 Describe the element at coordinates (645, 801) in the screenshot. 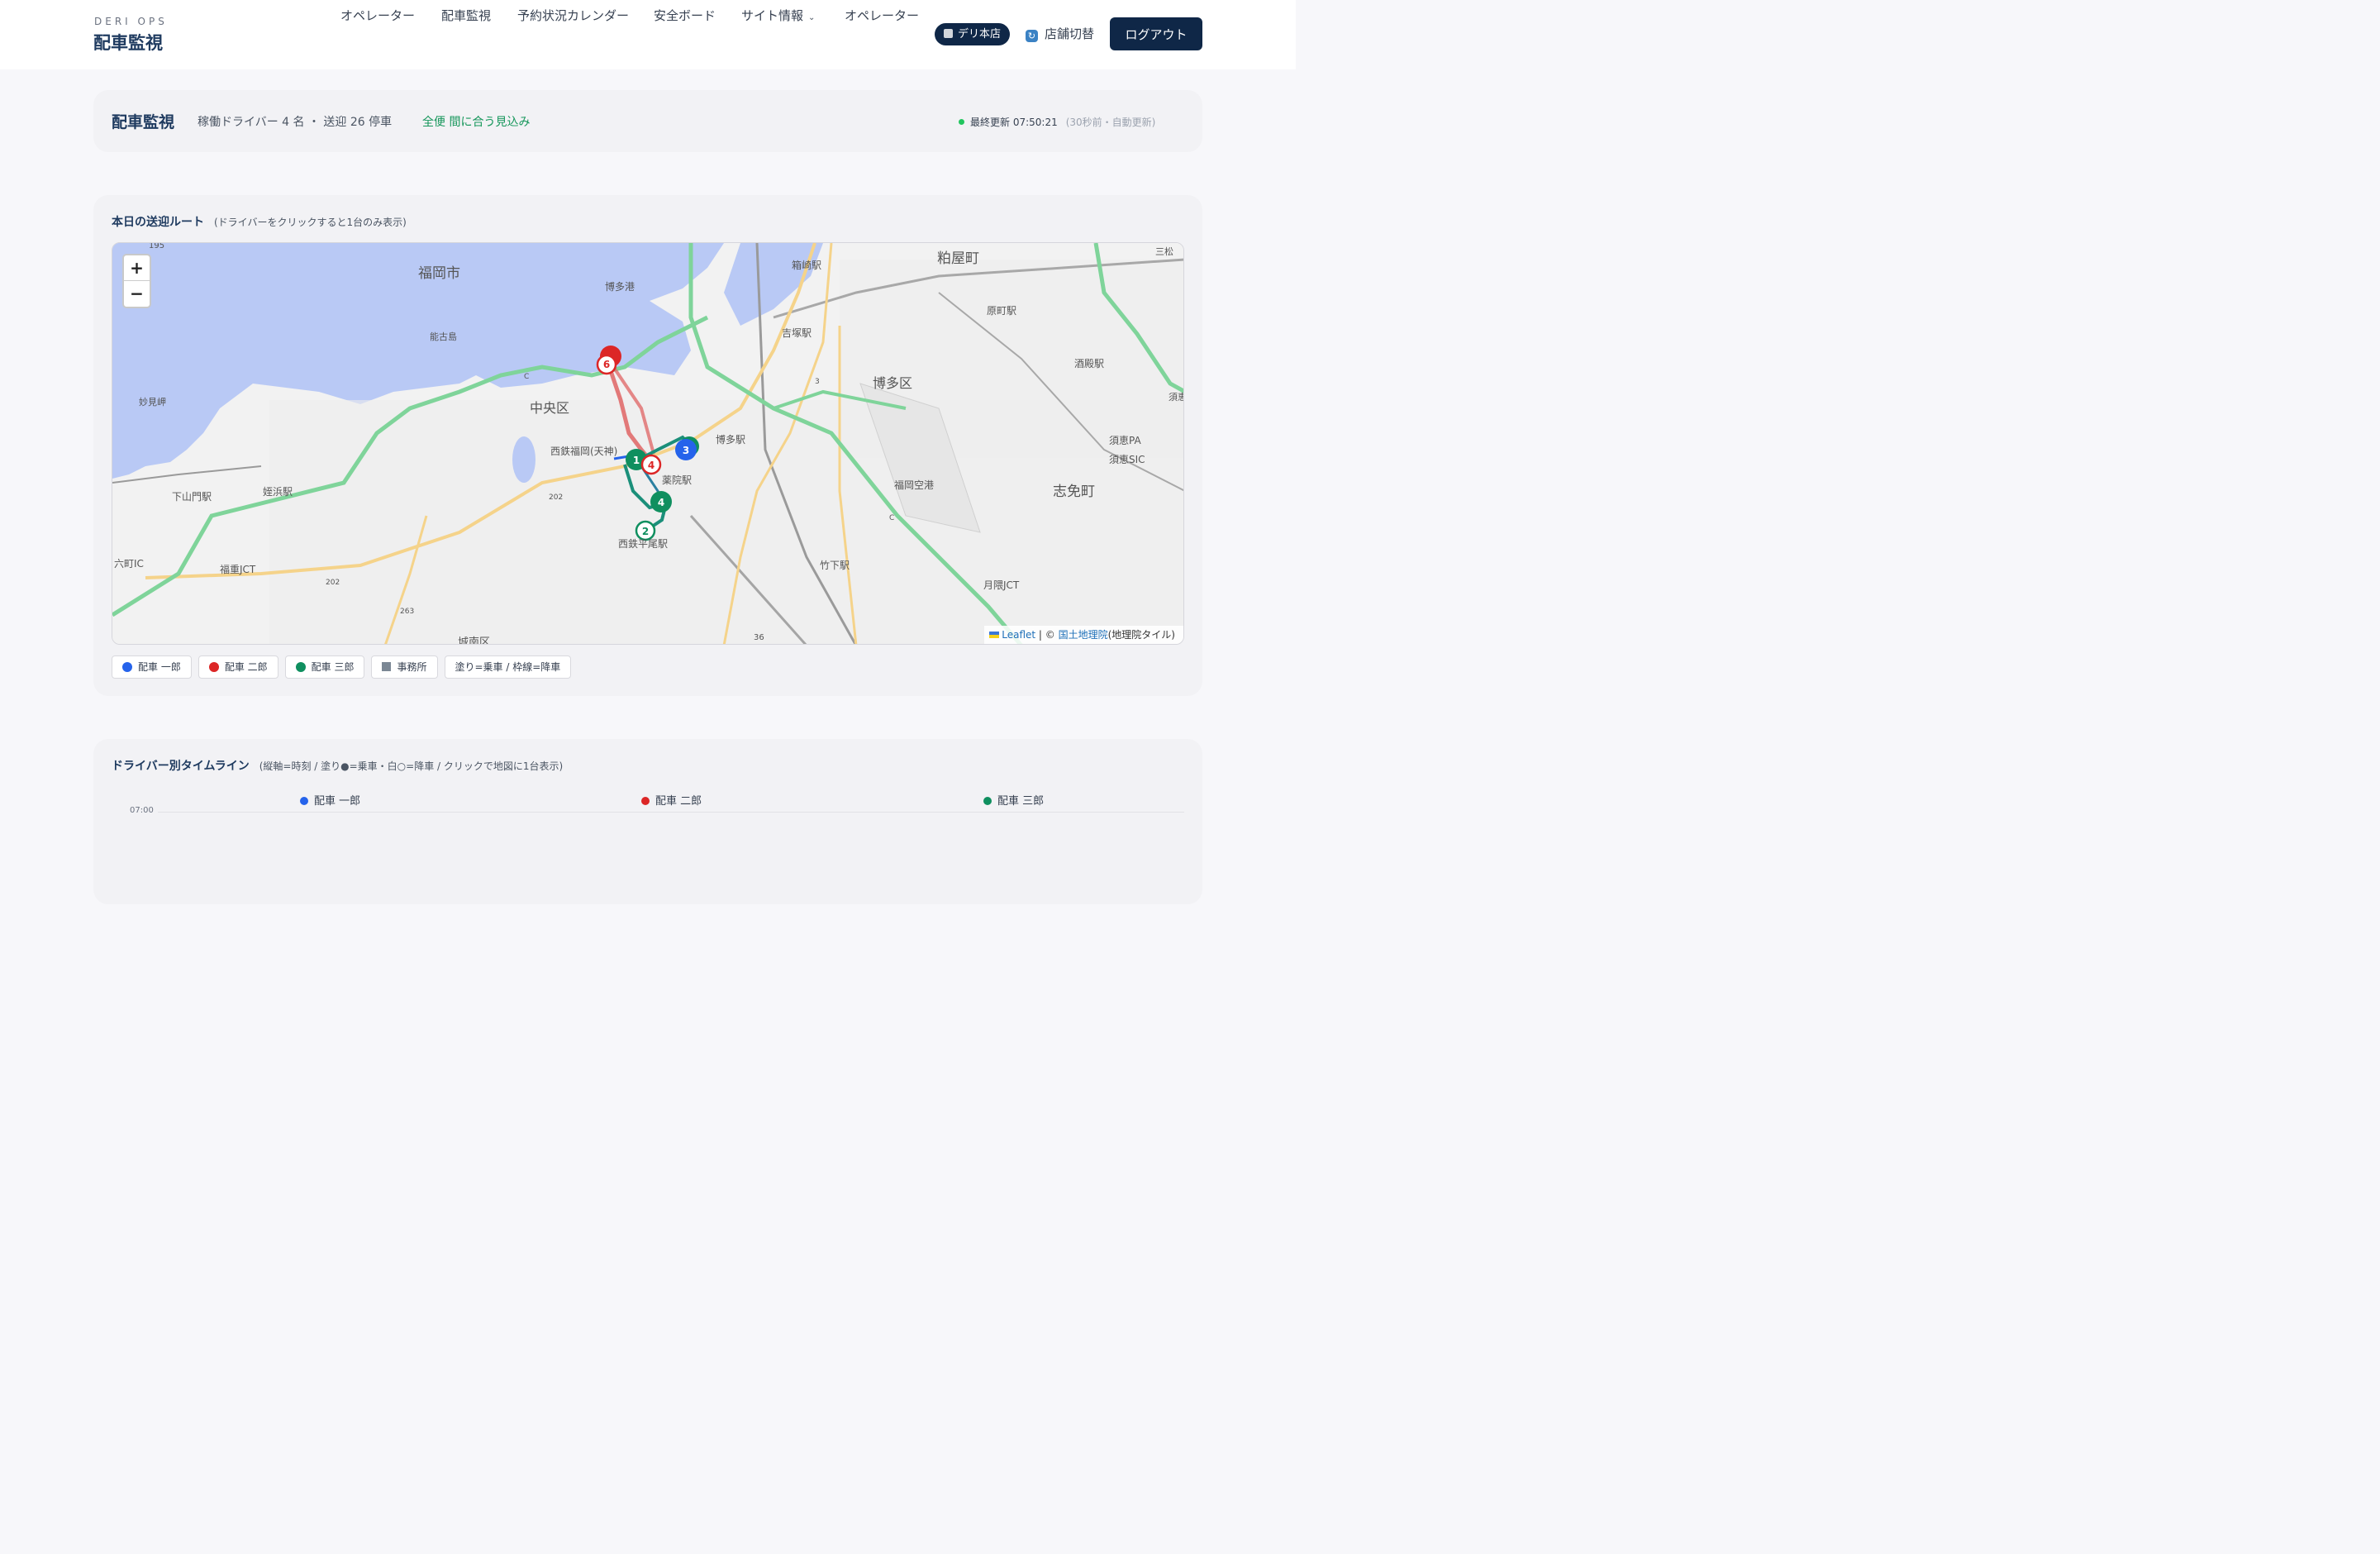

I see `timeline-driver-2-dot` at that location.